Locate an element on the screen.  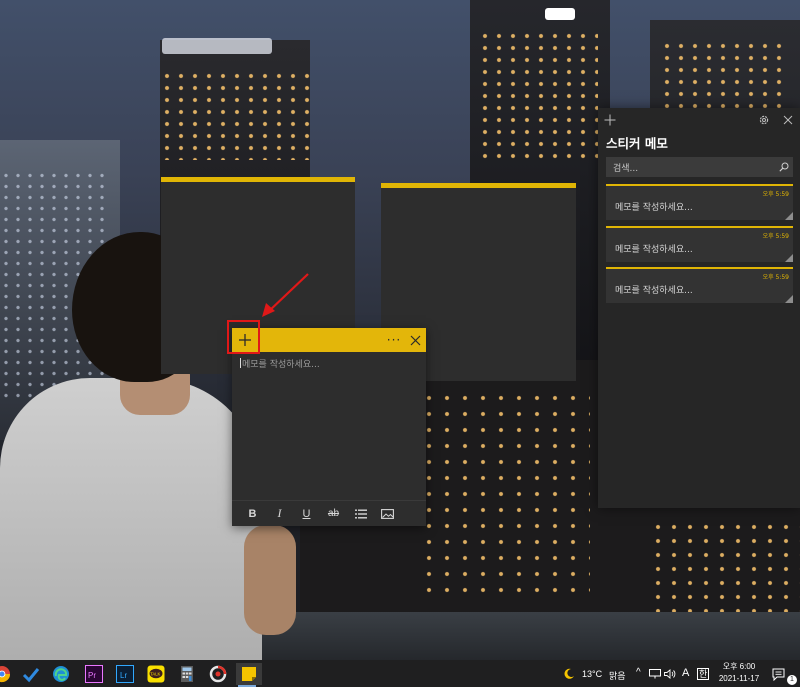
search-icon is located at coordinates (784, 167).